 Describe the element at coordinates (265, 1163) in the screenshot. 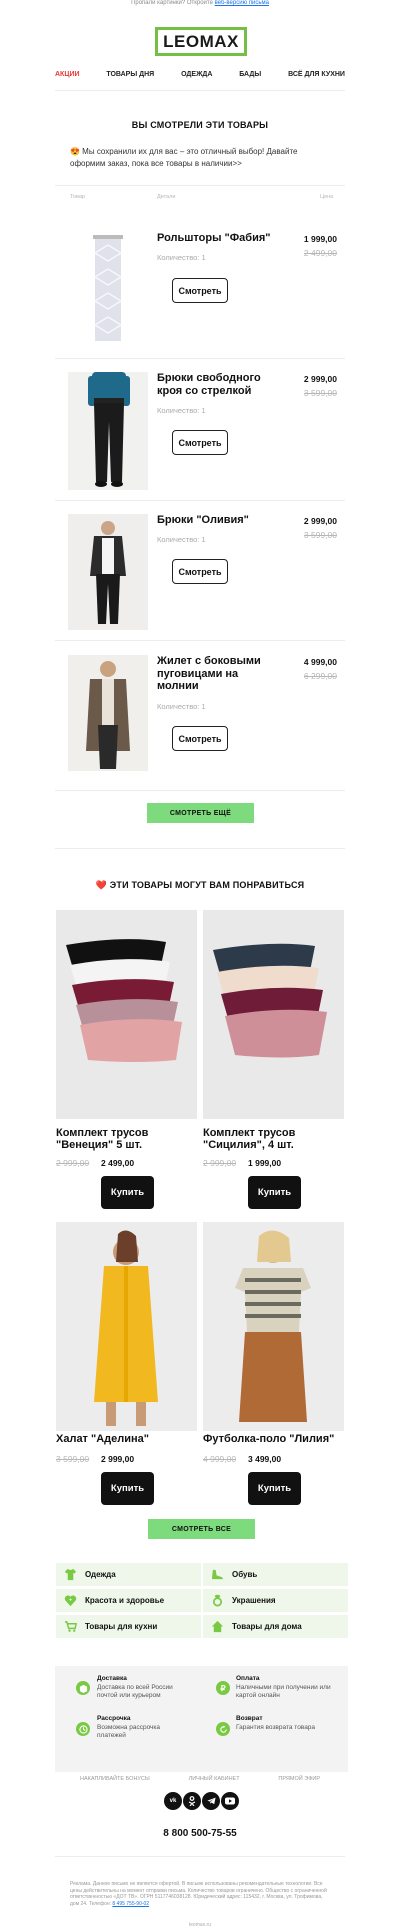

I see `card-price: 1 999,00` at that location.